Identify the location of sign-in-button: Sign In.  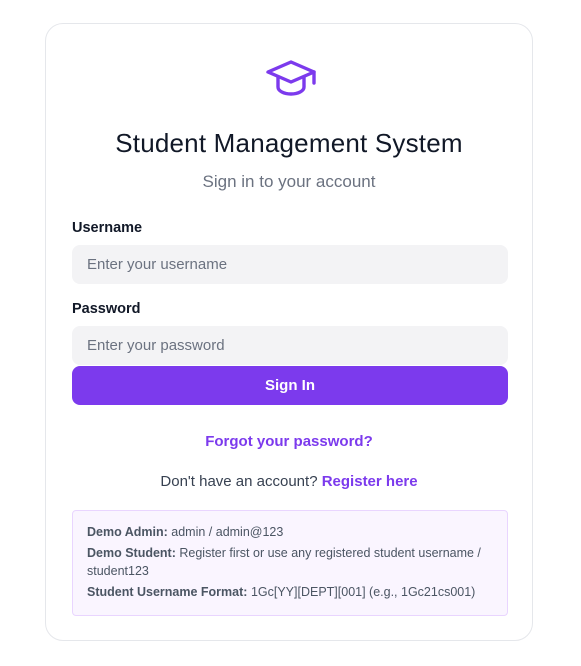
(290, 385).